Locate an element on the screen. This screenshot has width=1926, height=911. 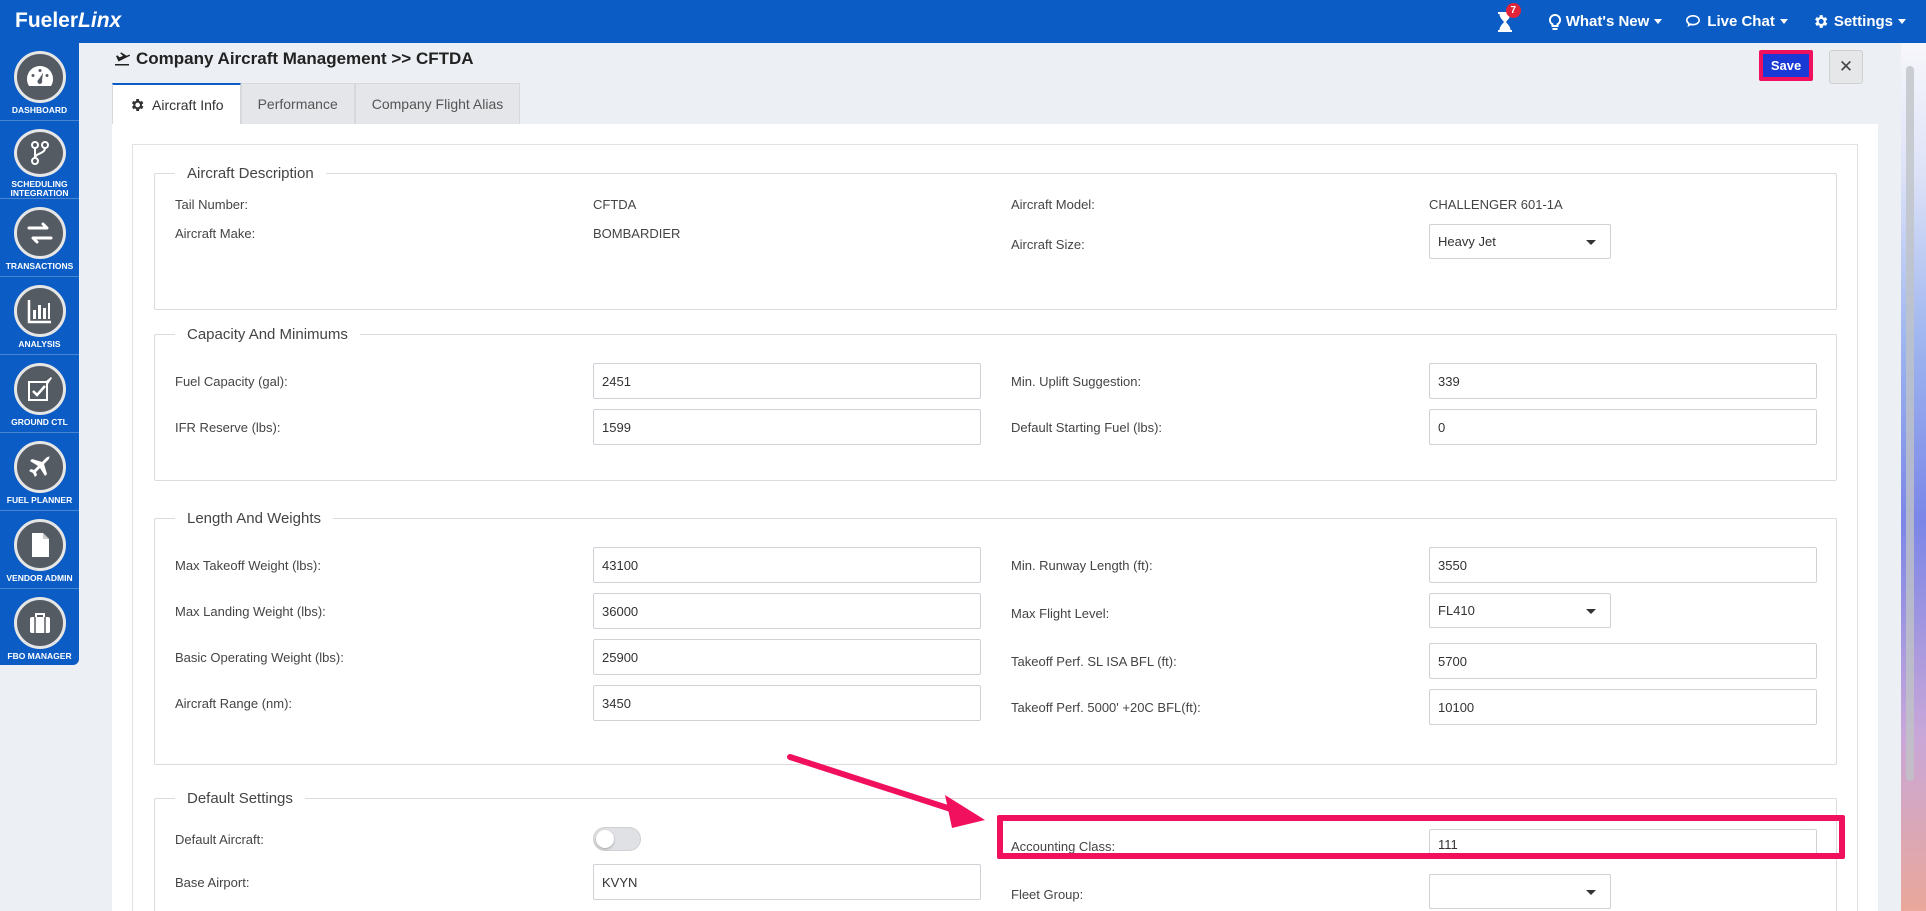
base-airport-label: Base Airport: is located at coordinates (212, 882).